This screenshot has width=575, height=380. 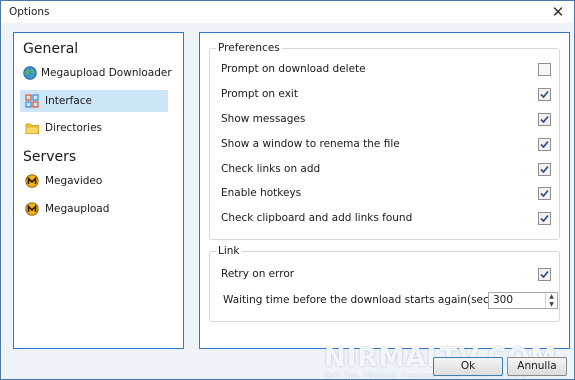 What do you see at coordinates (94, 101) in the screenshot?
I see `sidebar-item-interface: Interface` at bounding box center [94, 101].